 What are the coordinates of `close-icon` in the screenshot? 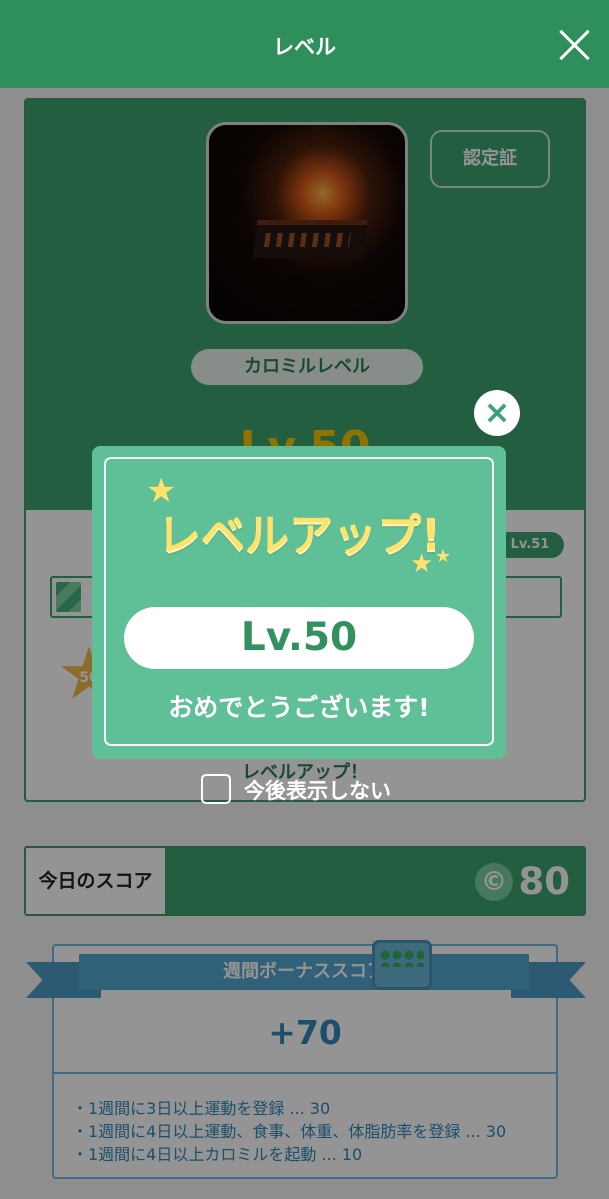 It's located at (574, 45).